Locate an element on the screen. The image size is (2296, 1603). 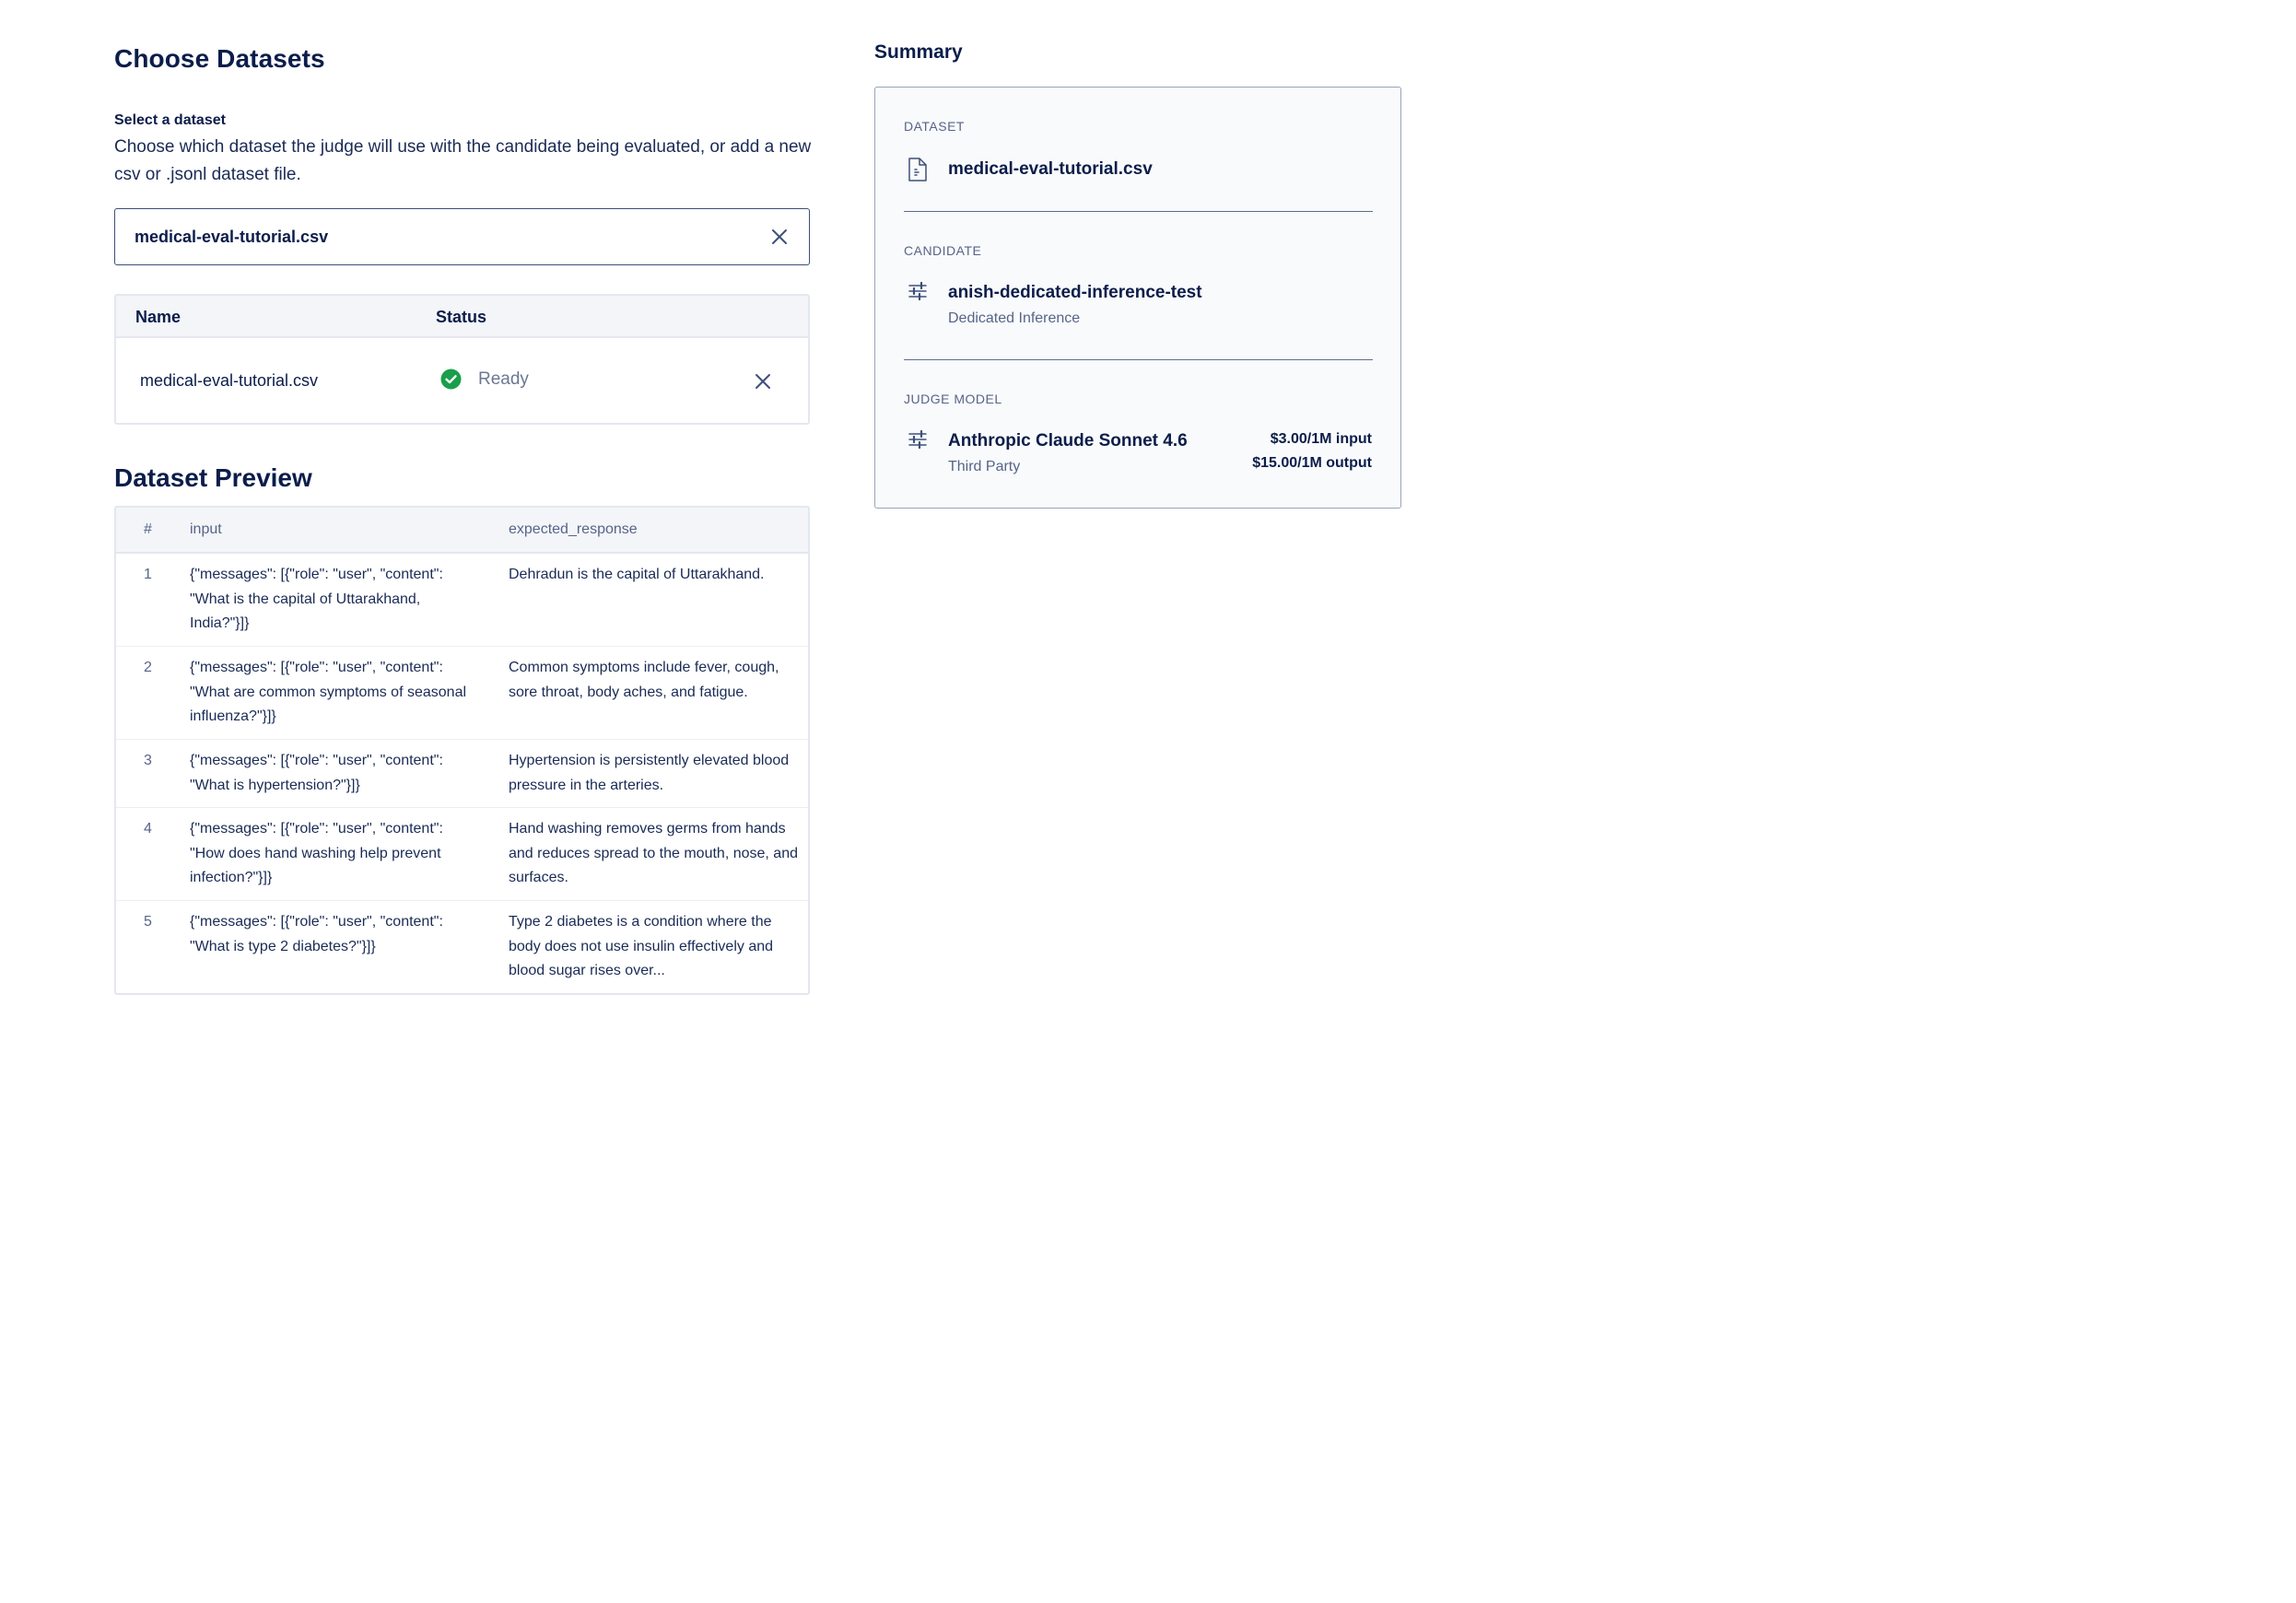
row-expected-response: Dehradun is the capital of Uttarakhand. is located at coordinates (637, 574).